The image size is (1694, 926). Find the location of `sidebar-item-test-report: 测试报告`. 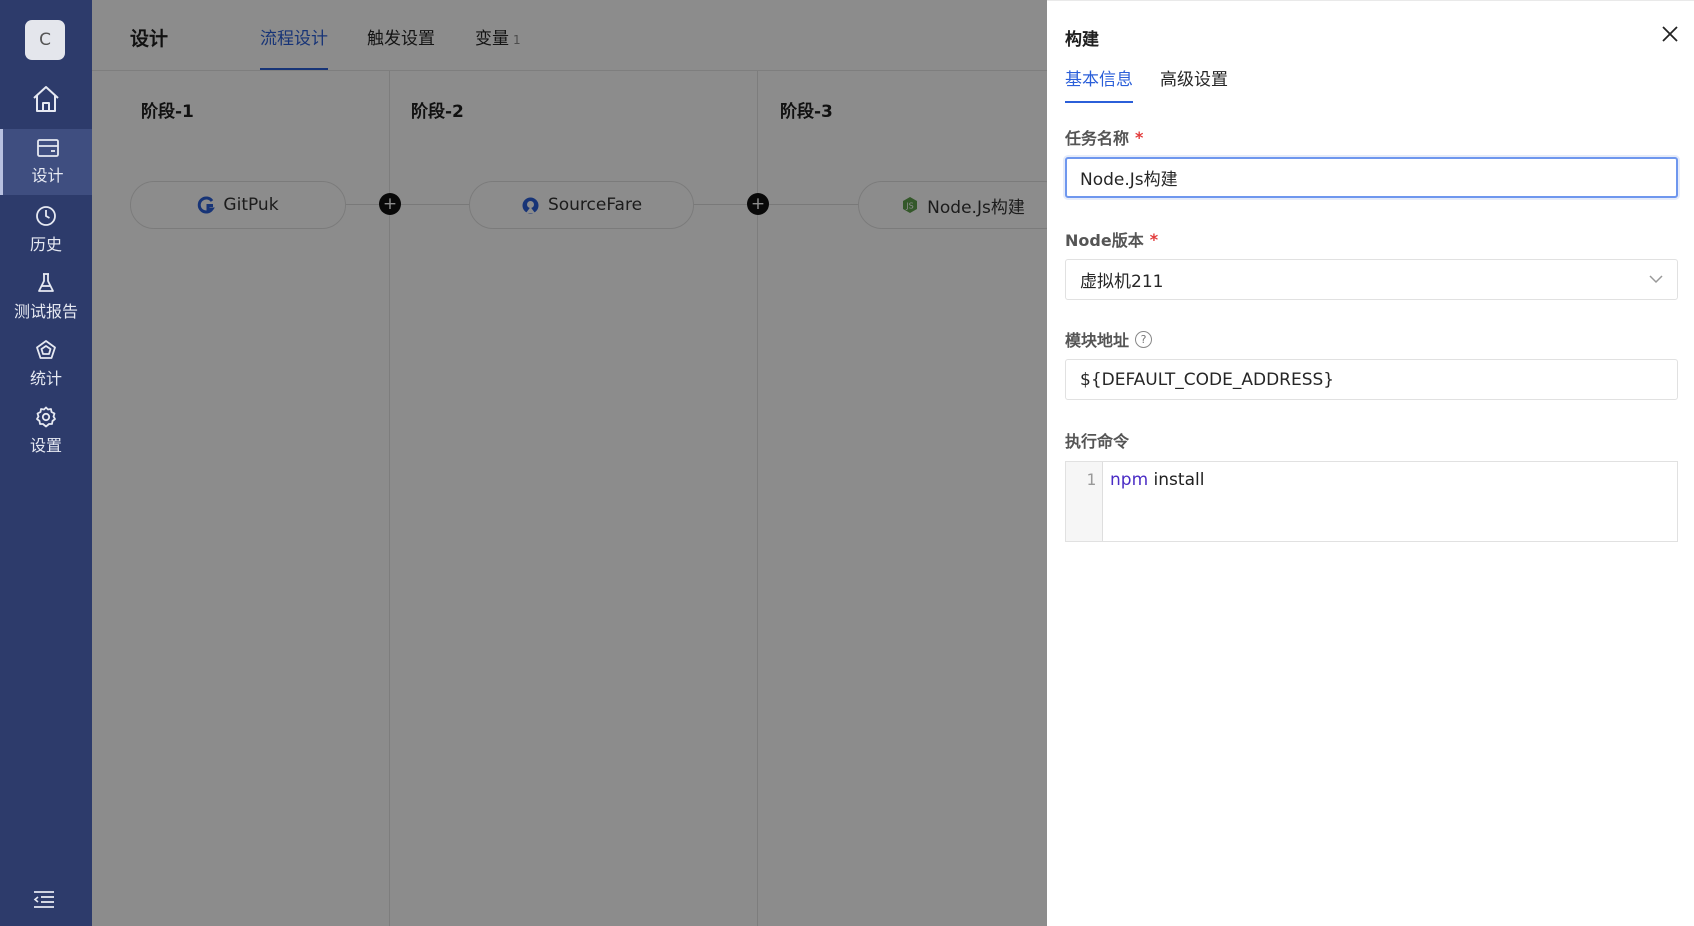

sidebar-item-test-report: 测试报告 is located at coordinates (46, 297).